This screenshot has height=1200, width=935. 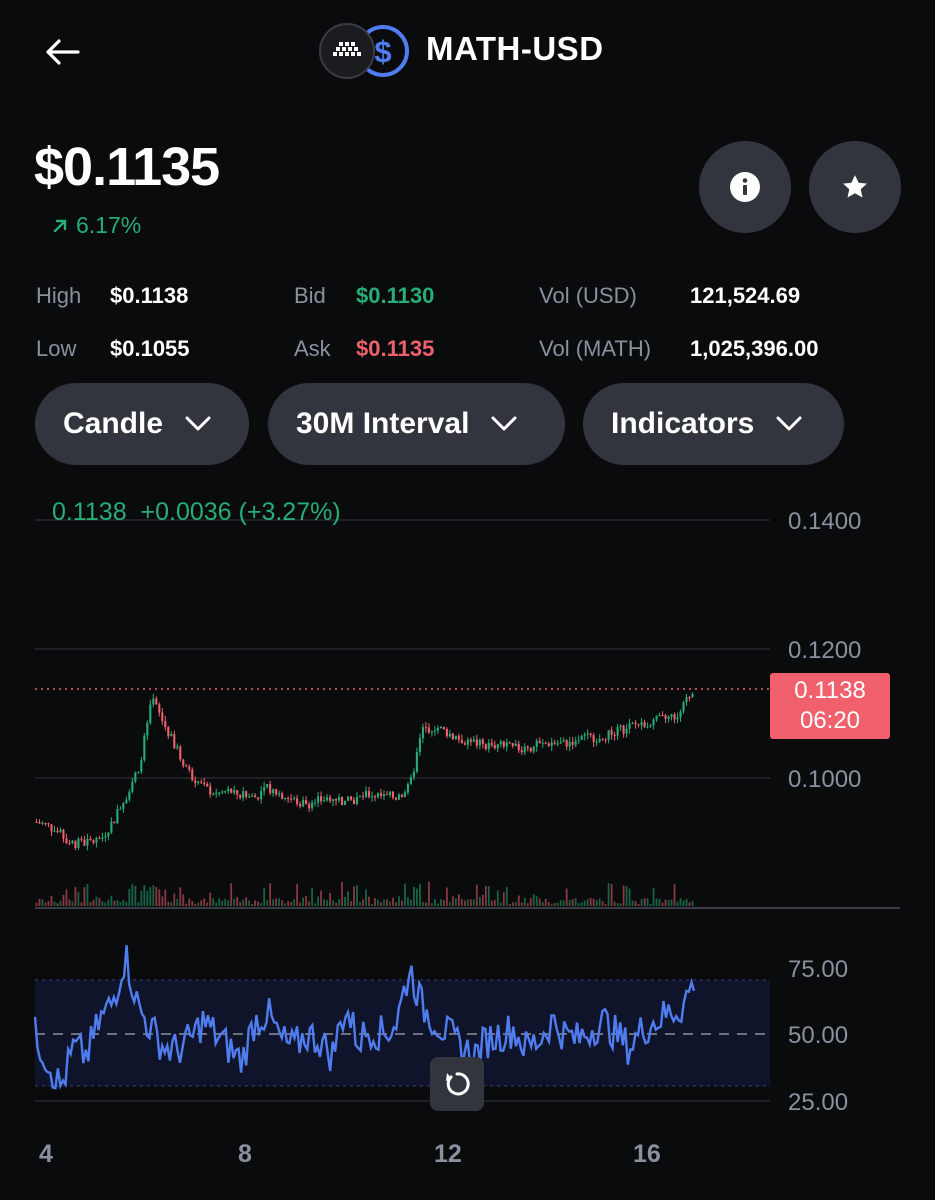 What do you see at coordinates (395, 348) in the screenshot?
I see `ask-value: $0.1135` at bounding box center [395, 348].